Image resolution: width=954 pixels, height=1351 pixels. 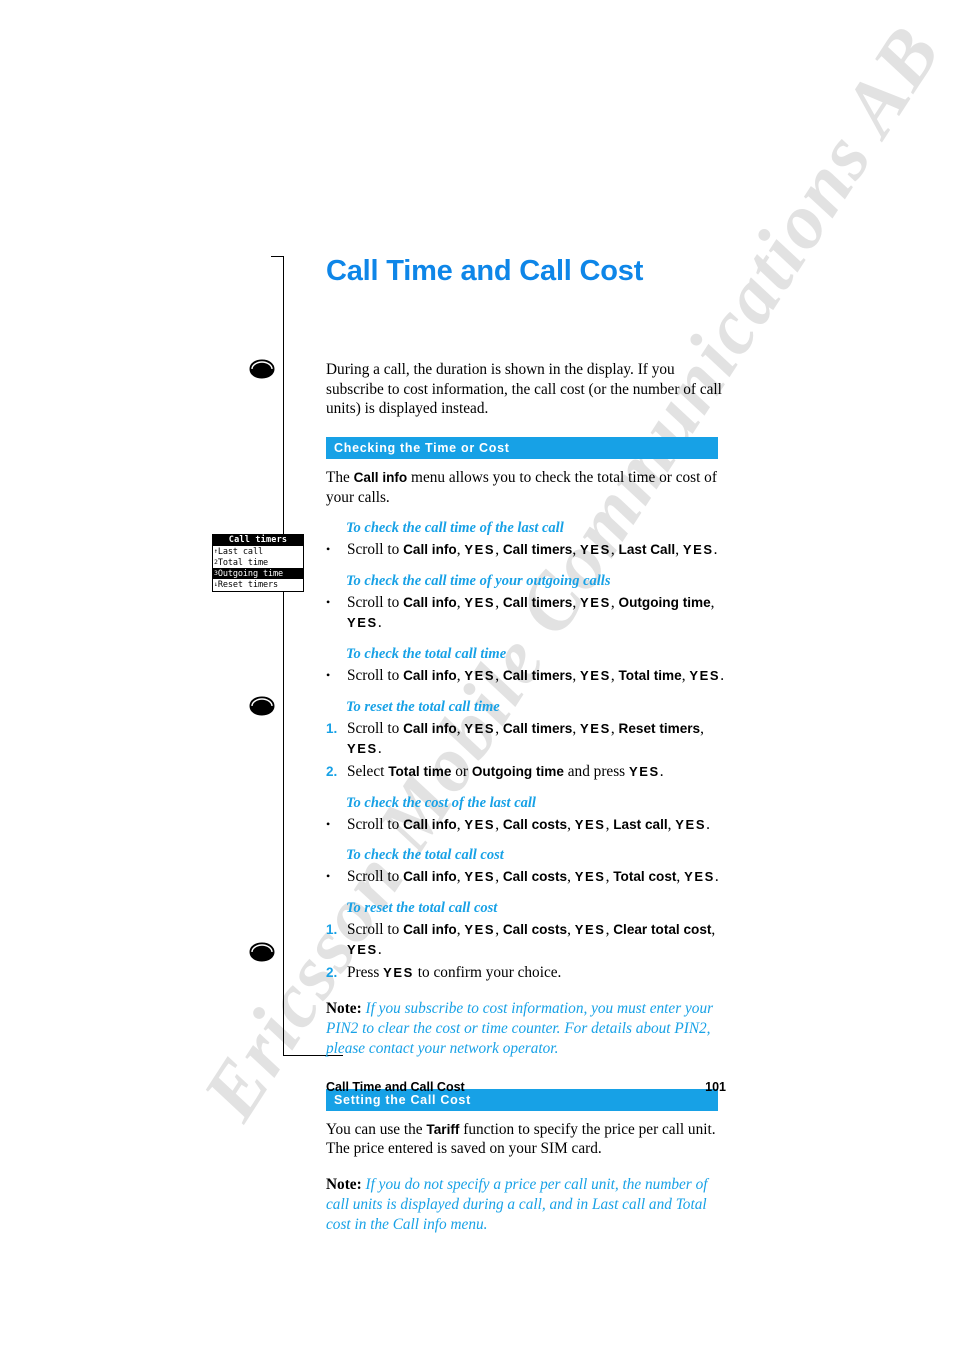 What do you see at coordinates (487, 973) in the screenshot?
I see `step-text-fragment: to confirm your choice.` at bounding box center [487, 973].